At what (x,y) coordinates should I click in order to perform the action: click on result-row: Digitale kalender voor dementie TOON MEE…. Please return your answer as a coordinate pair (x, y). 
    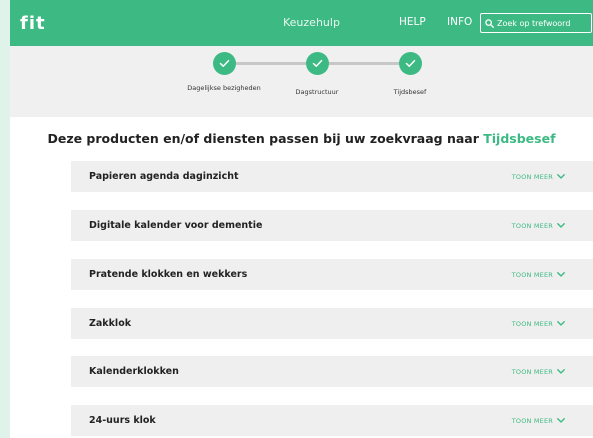
    Looking at the image, I should click on (332, 225).